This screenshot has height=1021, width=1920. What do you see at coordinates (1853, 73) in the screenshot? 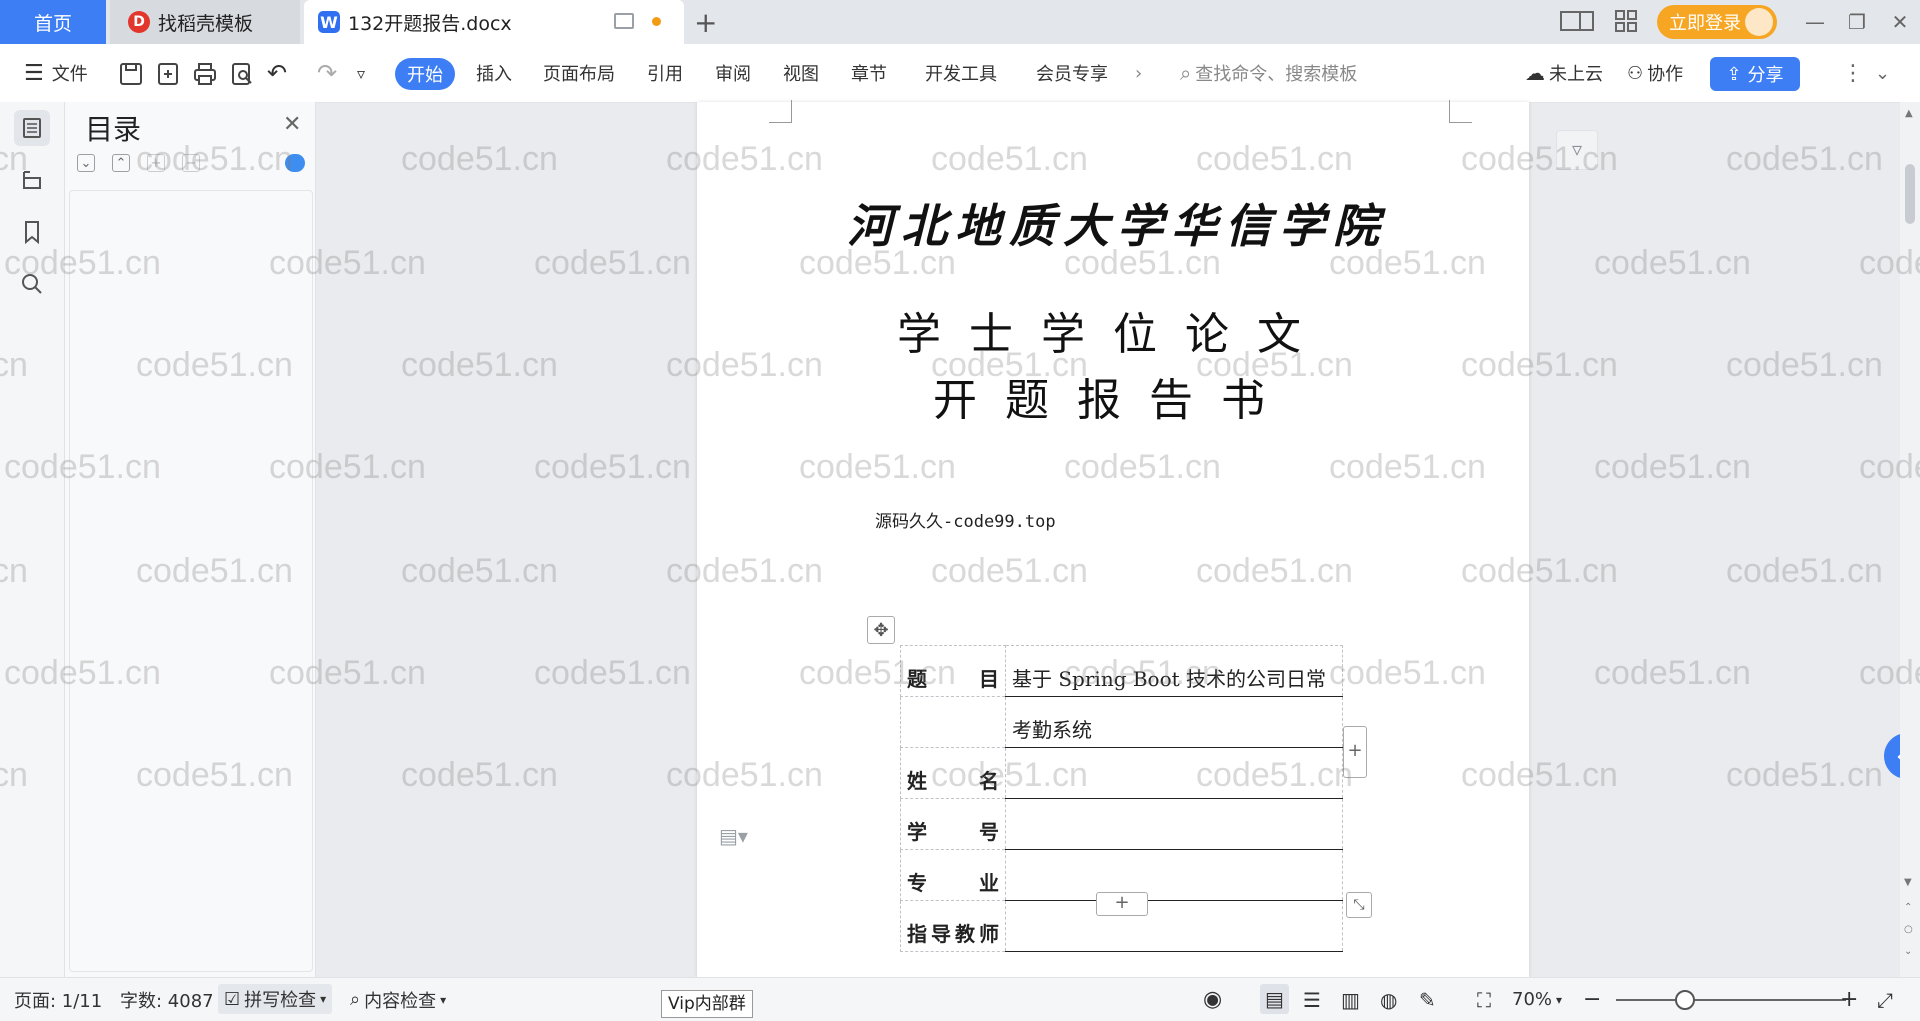
I see `more-options-icon: ⋮` at bounding box center [1853, 73].